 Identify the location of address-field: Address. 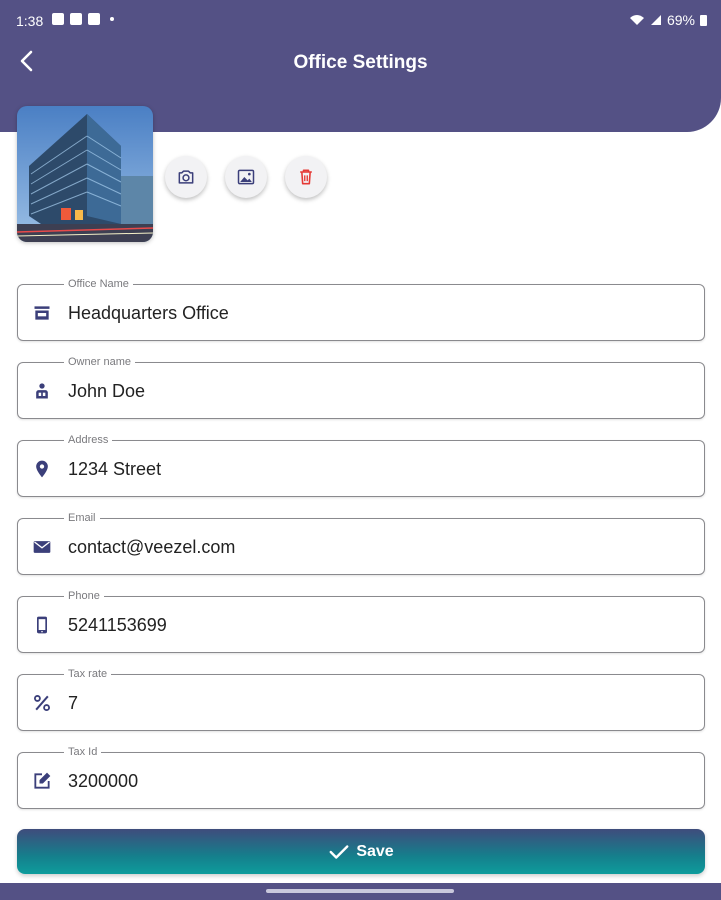
(361, 465).